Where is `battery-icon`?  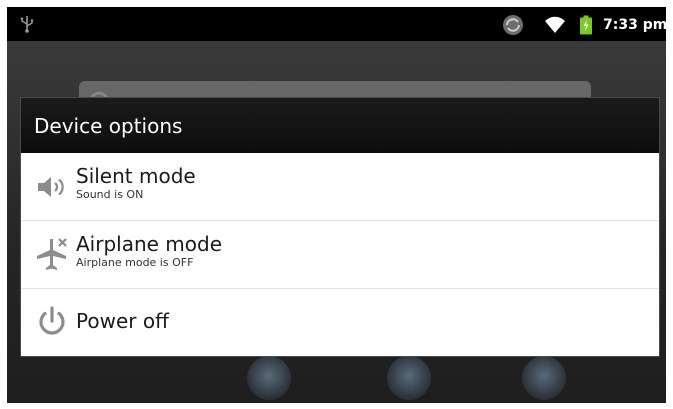 battery-icon is located at coordinates (586, 25).